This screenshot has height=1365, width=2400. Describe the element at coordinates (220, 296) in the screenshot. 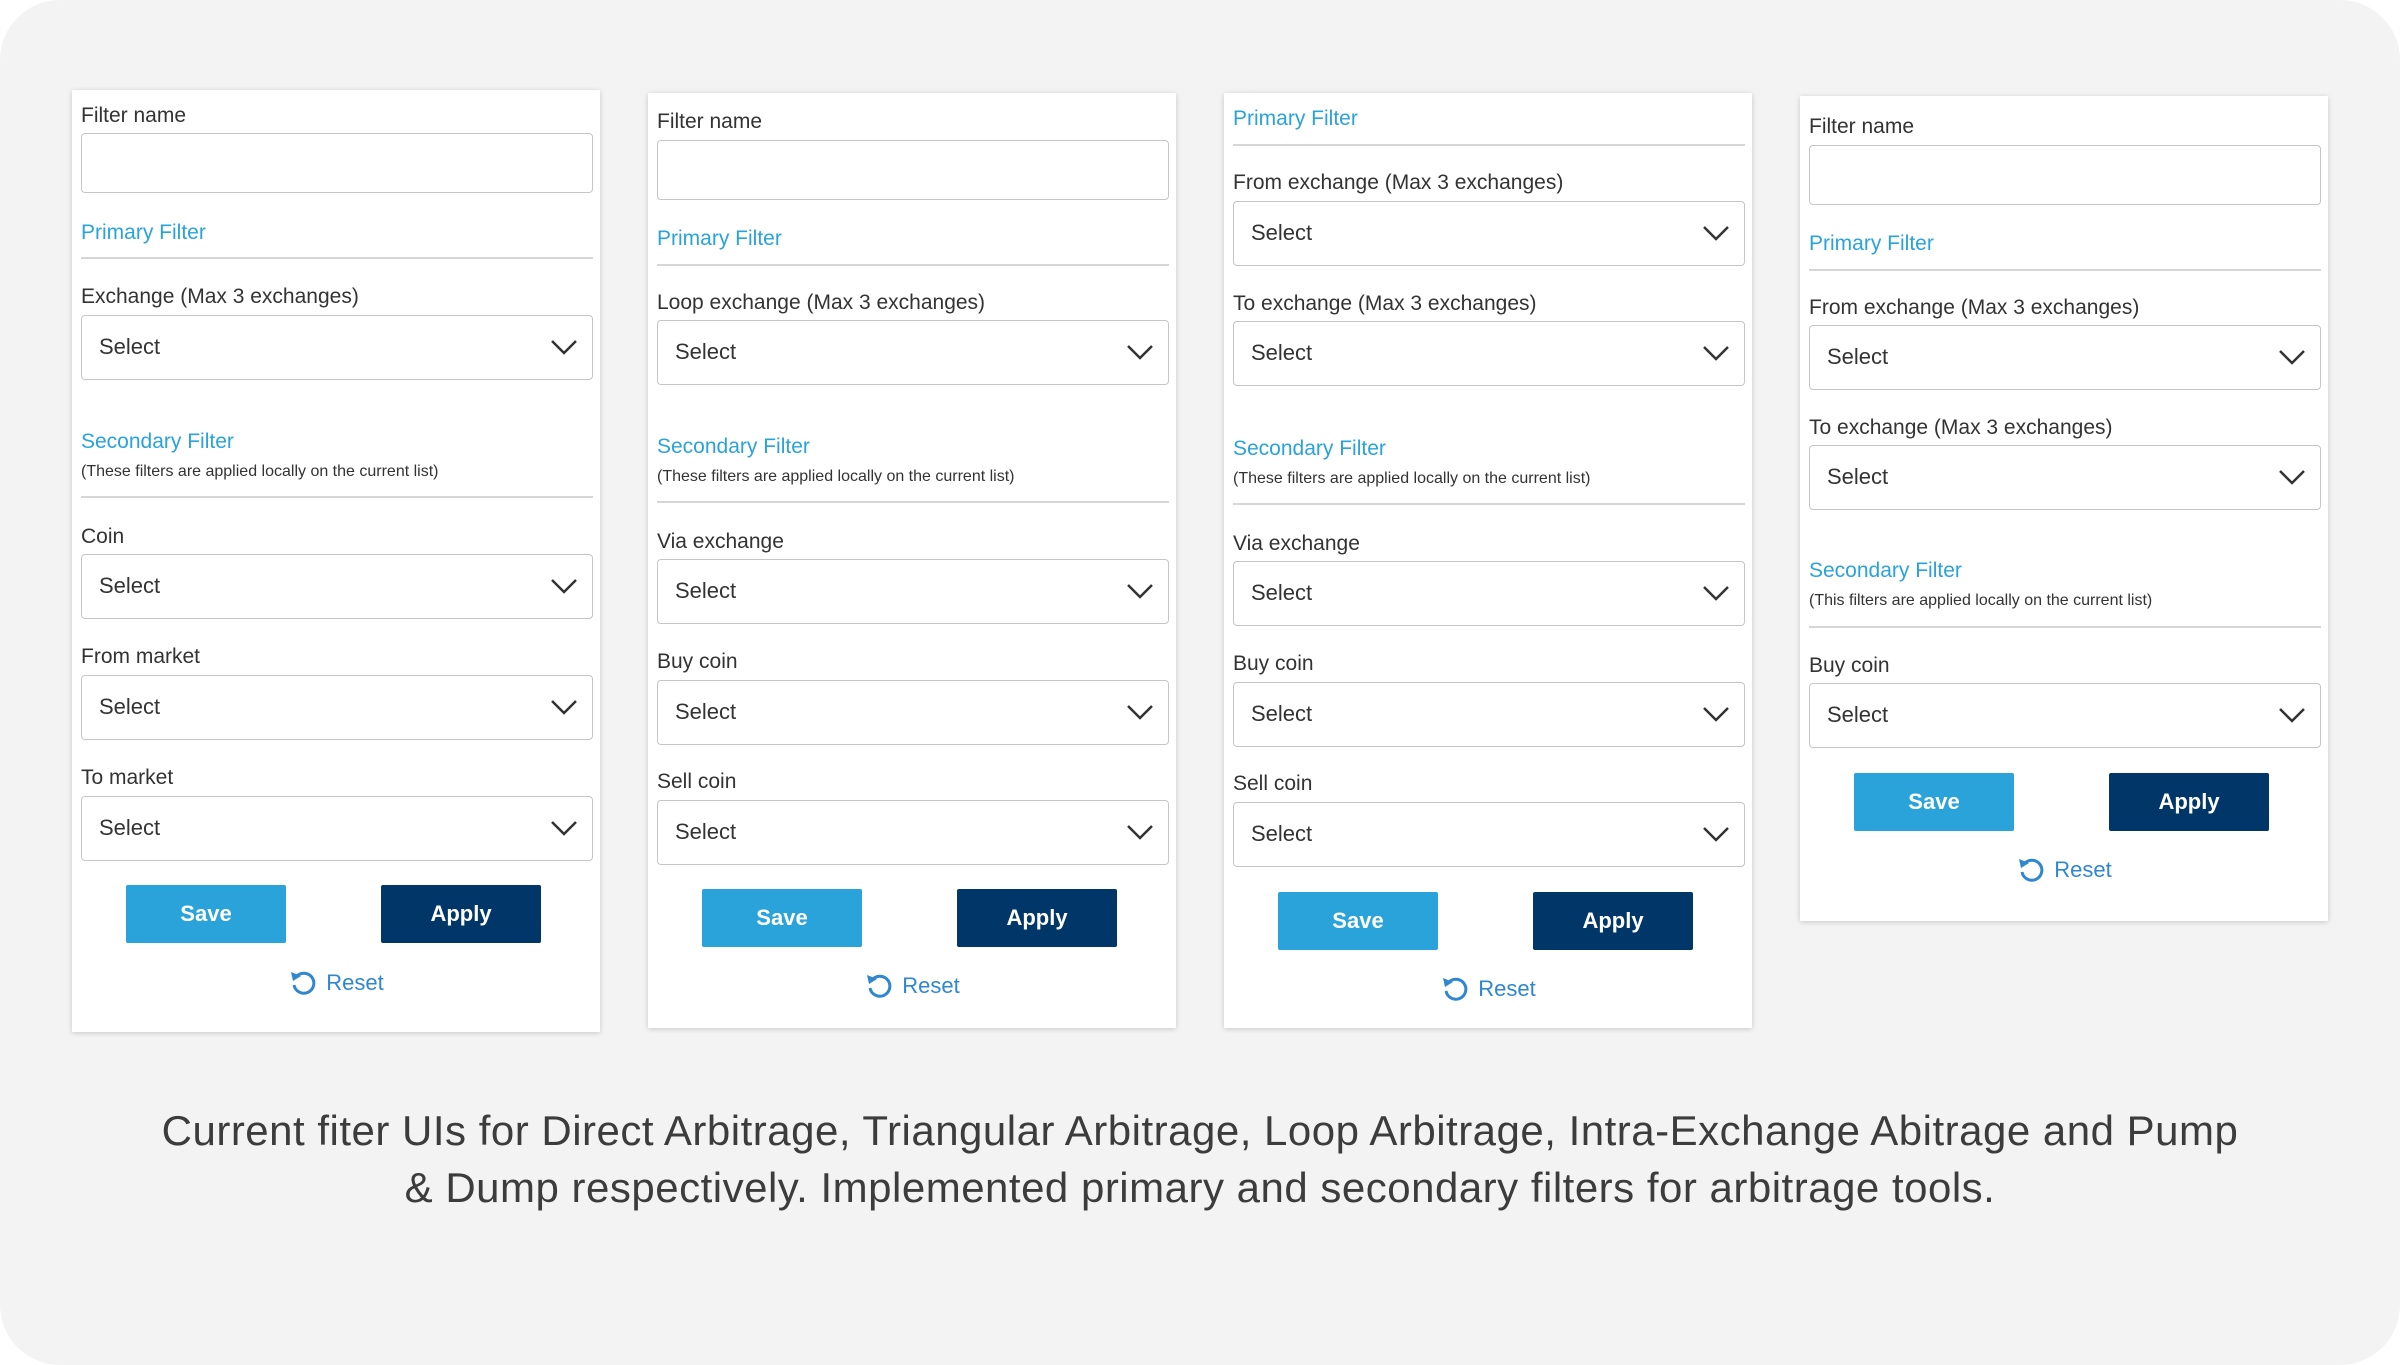

I see `exchange-label: Exchange (Max 3 exchanges)` at that location.